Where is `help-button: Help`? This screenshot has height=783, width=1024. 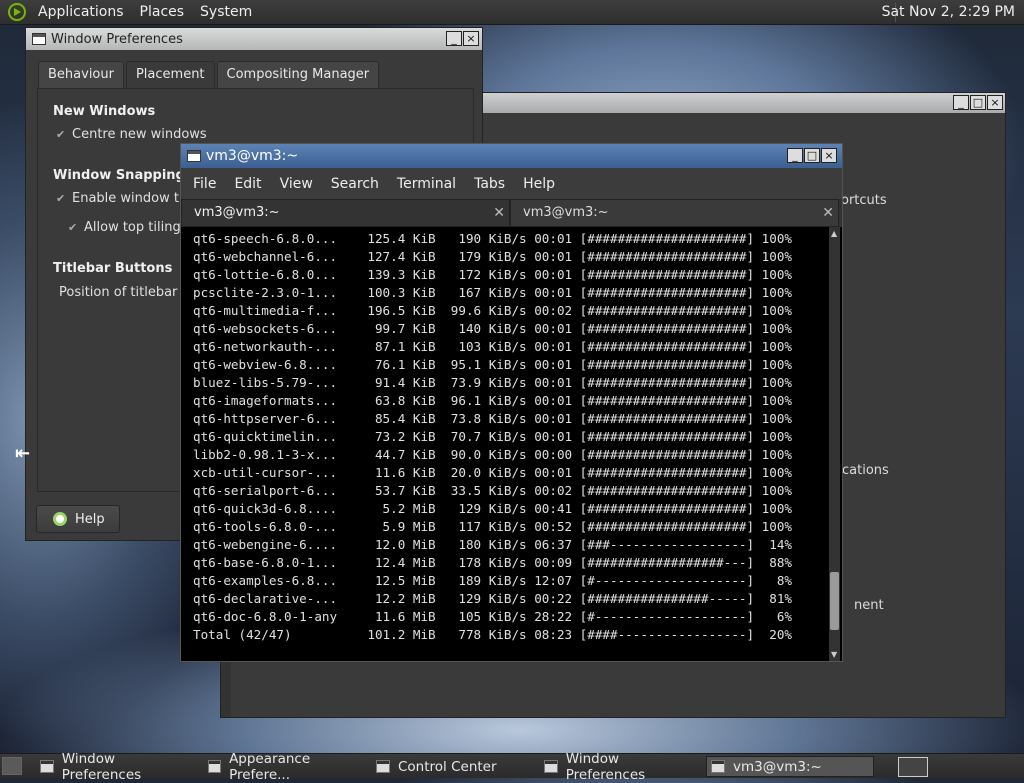 help-button: Help is located at coordinates (78, 519).